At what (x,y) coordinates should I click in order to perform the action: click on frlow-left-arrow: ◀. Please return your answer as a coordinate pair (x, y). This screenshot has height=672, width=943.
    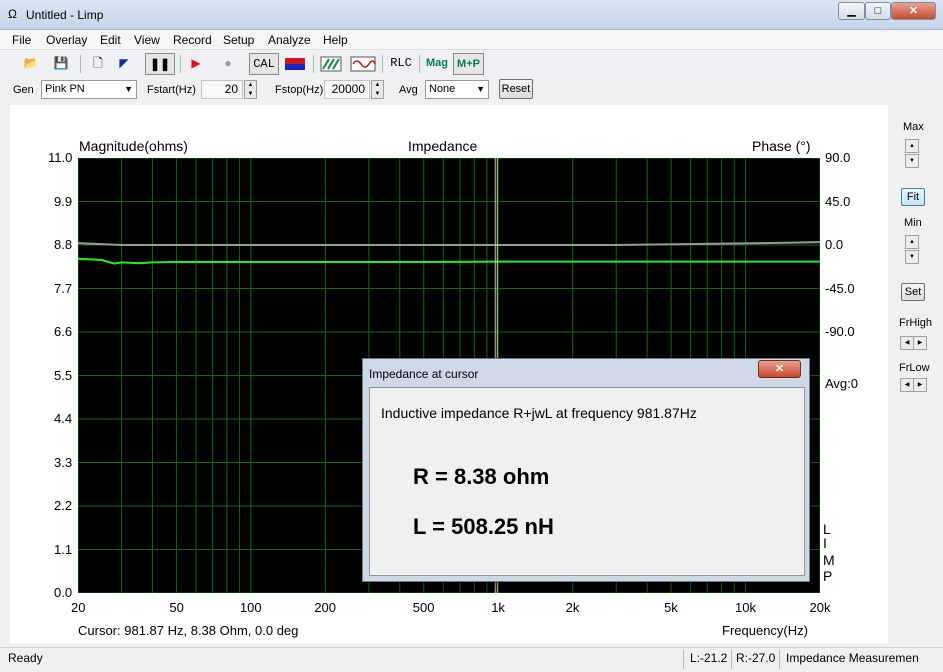
    Looking at the image, I should click on (907, 385).